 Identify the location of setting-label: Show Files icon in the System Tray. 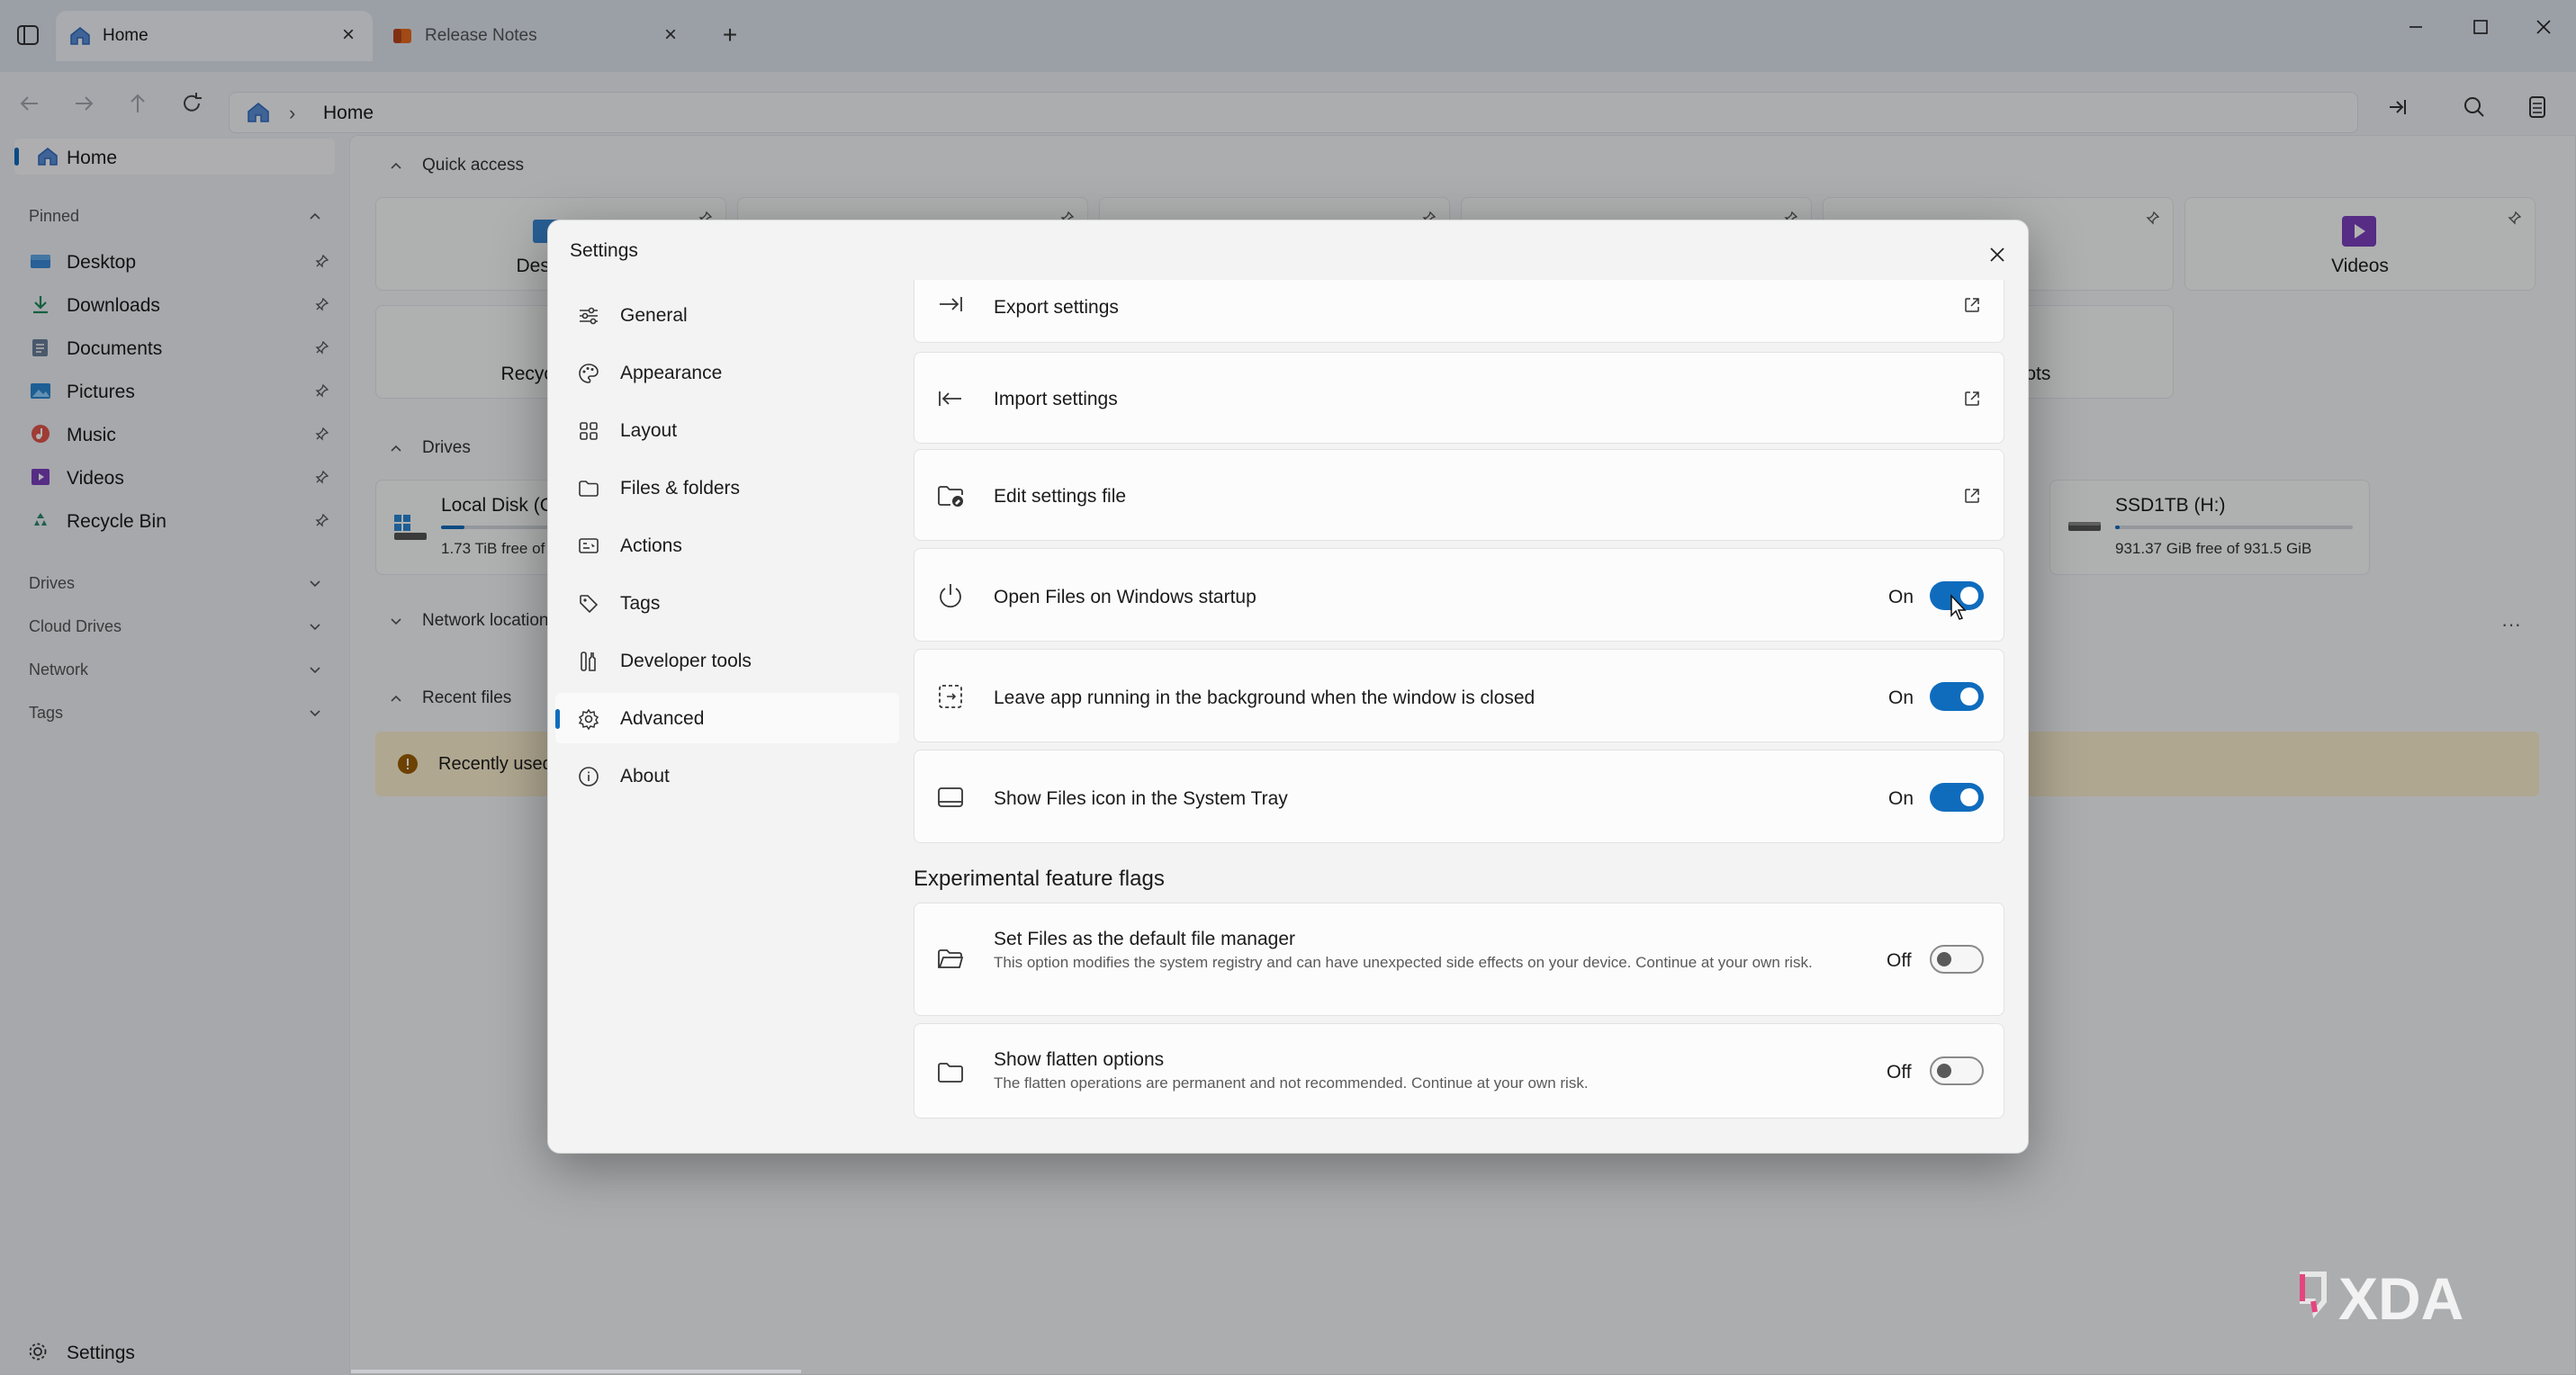
(1141, 798).